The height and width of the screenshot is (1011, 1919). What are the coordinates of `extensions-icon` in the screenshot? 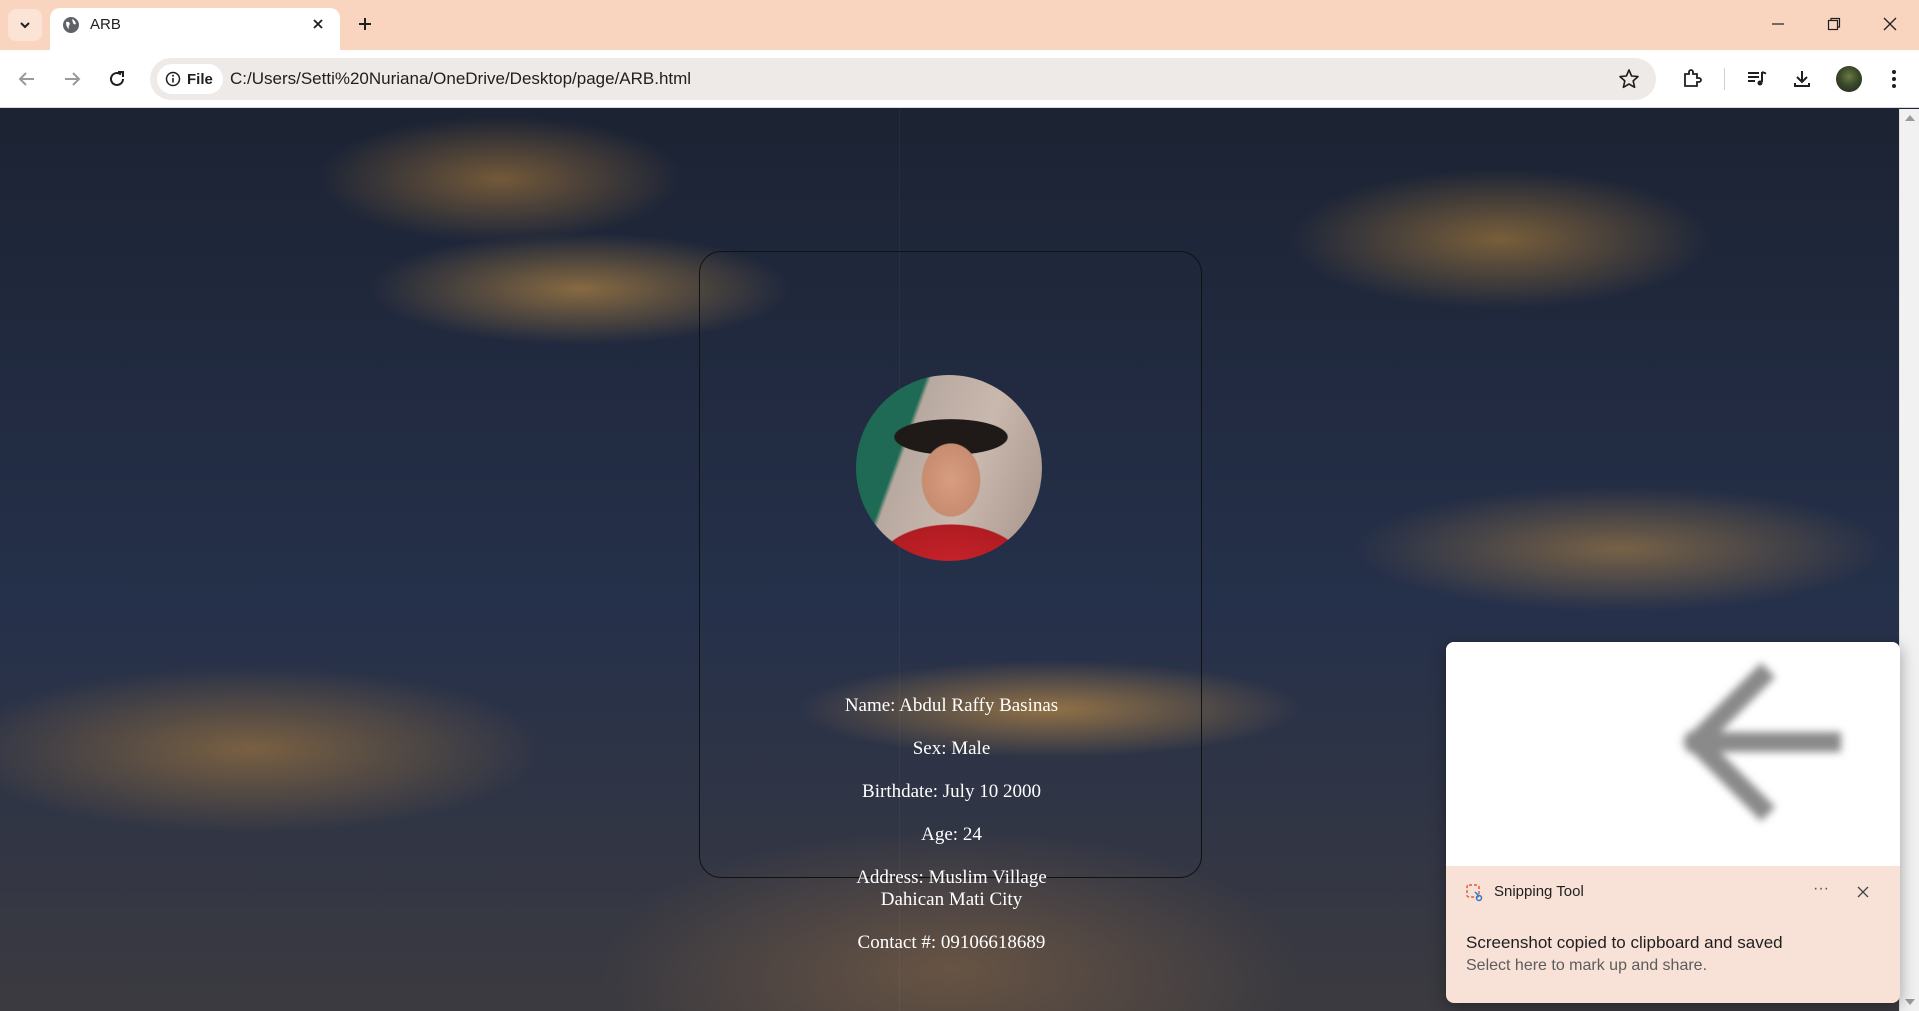 It's located at (1693, 78).